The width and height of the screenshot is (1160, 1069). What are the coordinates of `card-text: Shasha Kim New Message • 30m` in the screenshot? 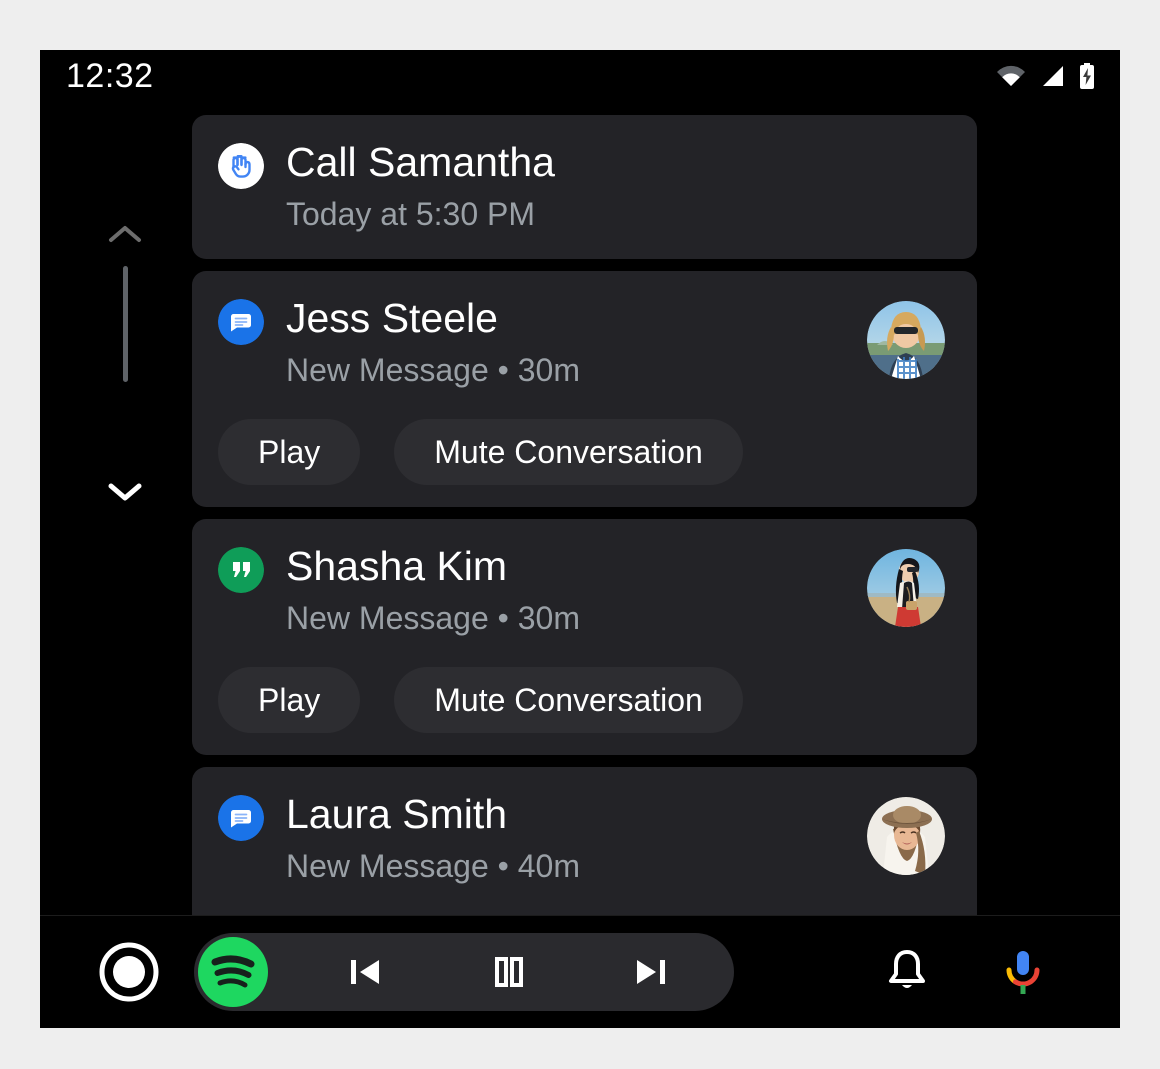 It's located at (576, 591).